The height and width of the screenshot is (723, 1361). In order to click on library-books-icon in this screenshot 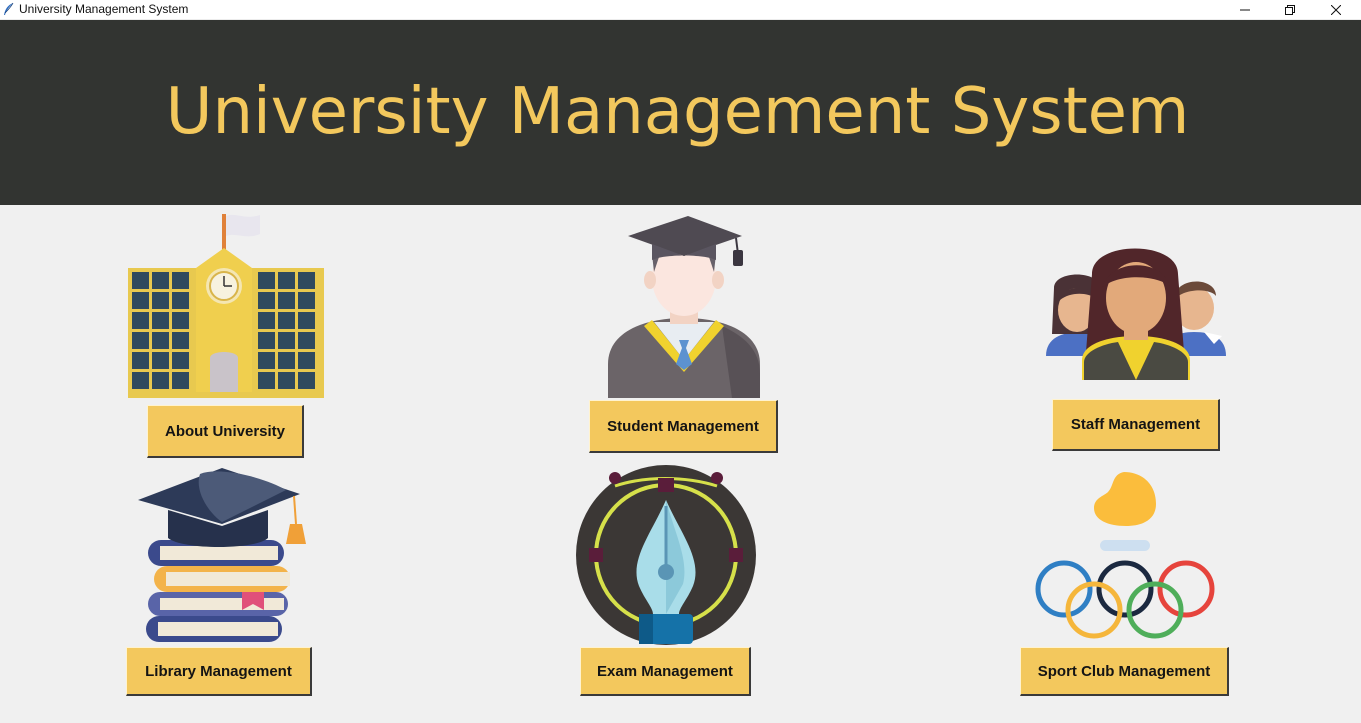, I will do `click(222, 555)`.